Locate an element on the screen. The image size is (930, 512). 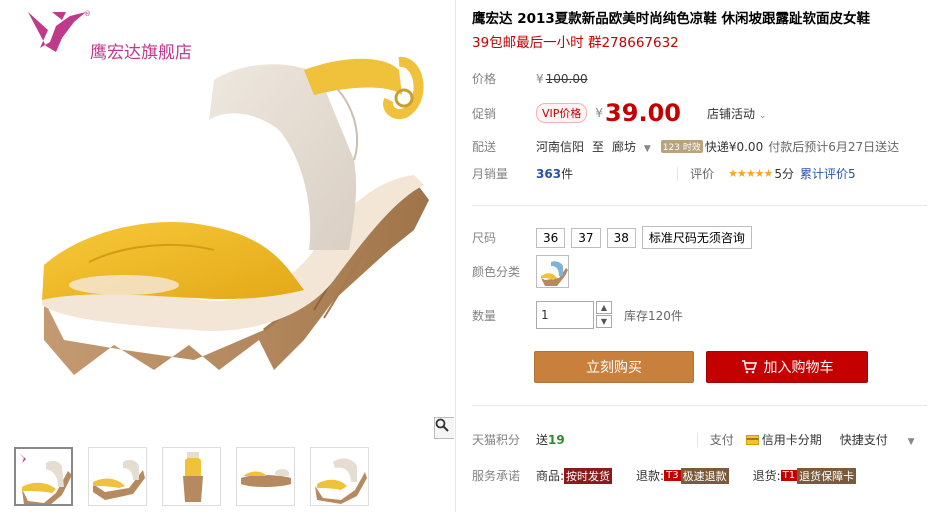
color-label: 颜色分类 is located at coordinates (496, 272).